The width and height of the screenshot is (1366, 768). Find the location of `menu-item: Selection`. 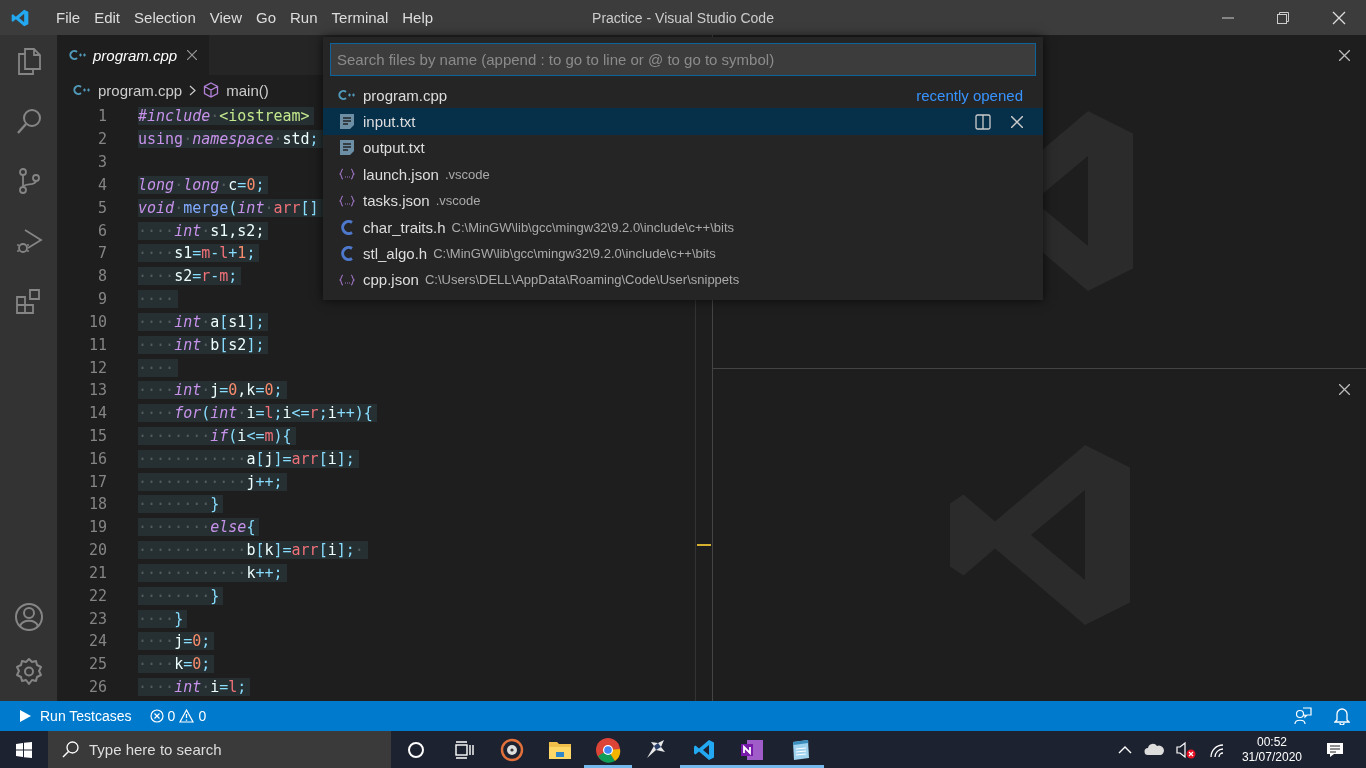

menu-item: Selection is located at coordinates (165, 17).